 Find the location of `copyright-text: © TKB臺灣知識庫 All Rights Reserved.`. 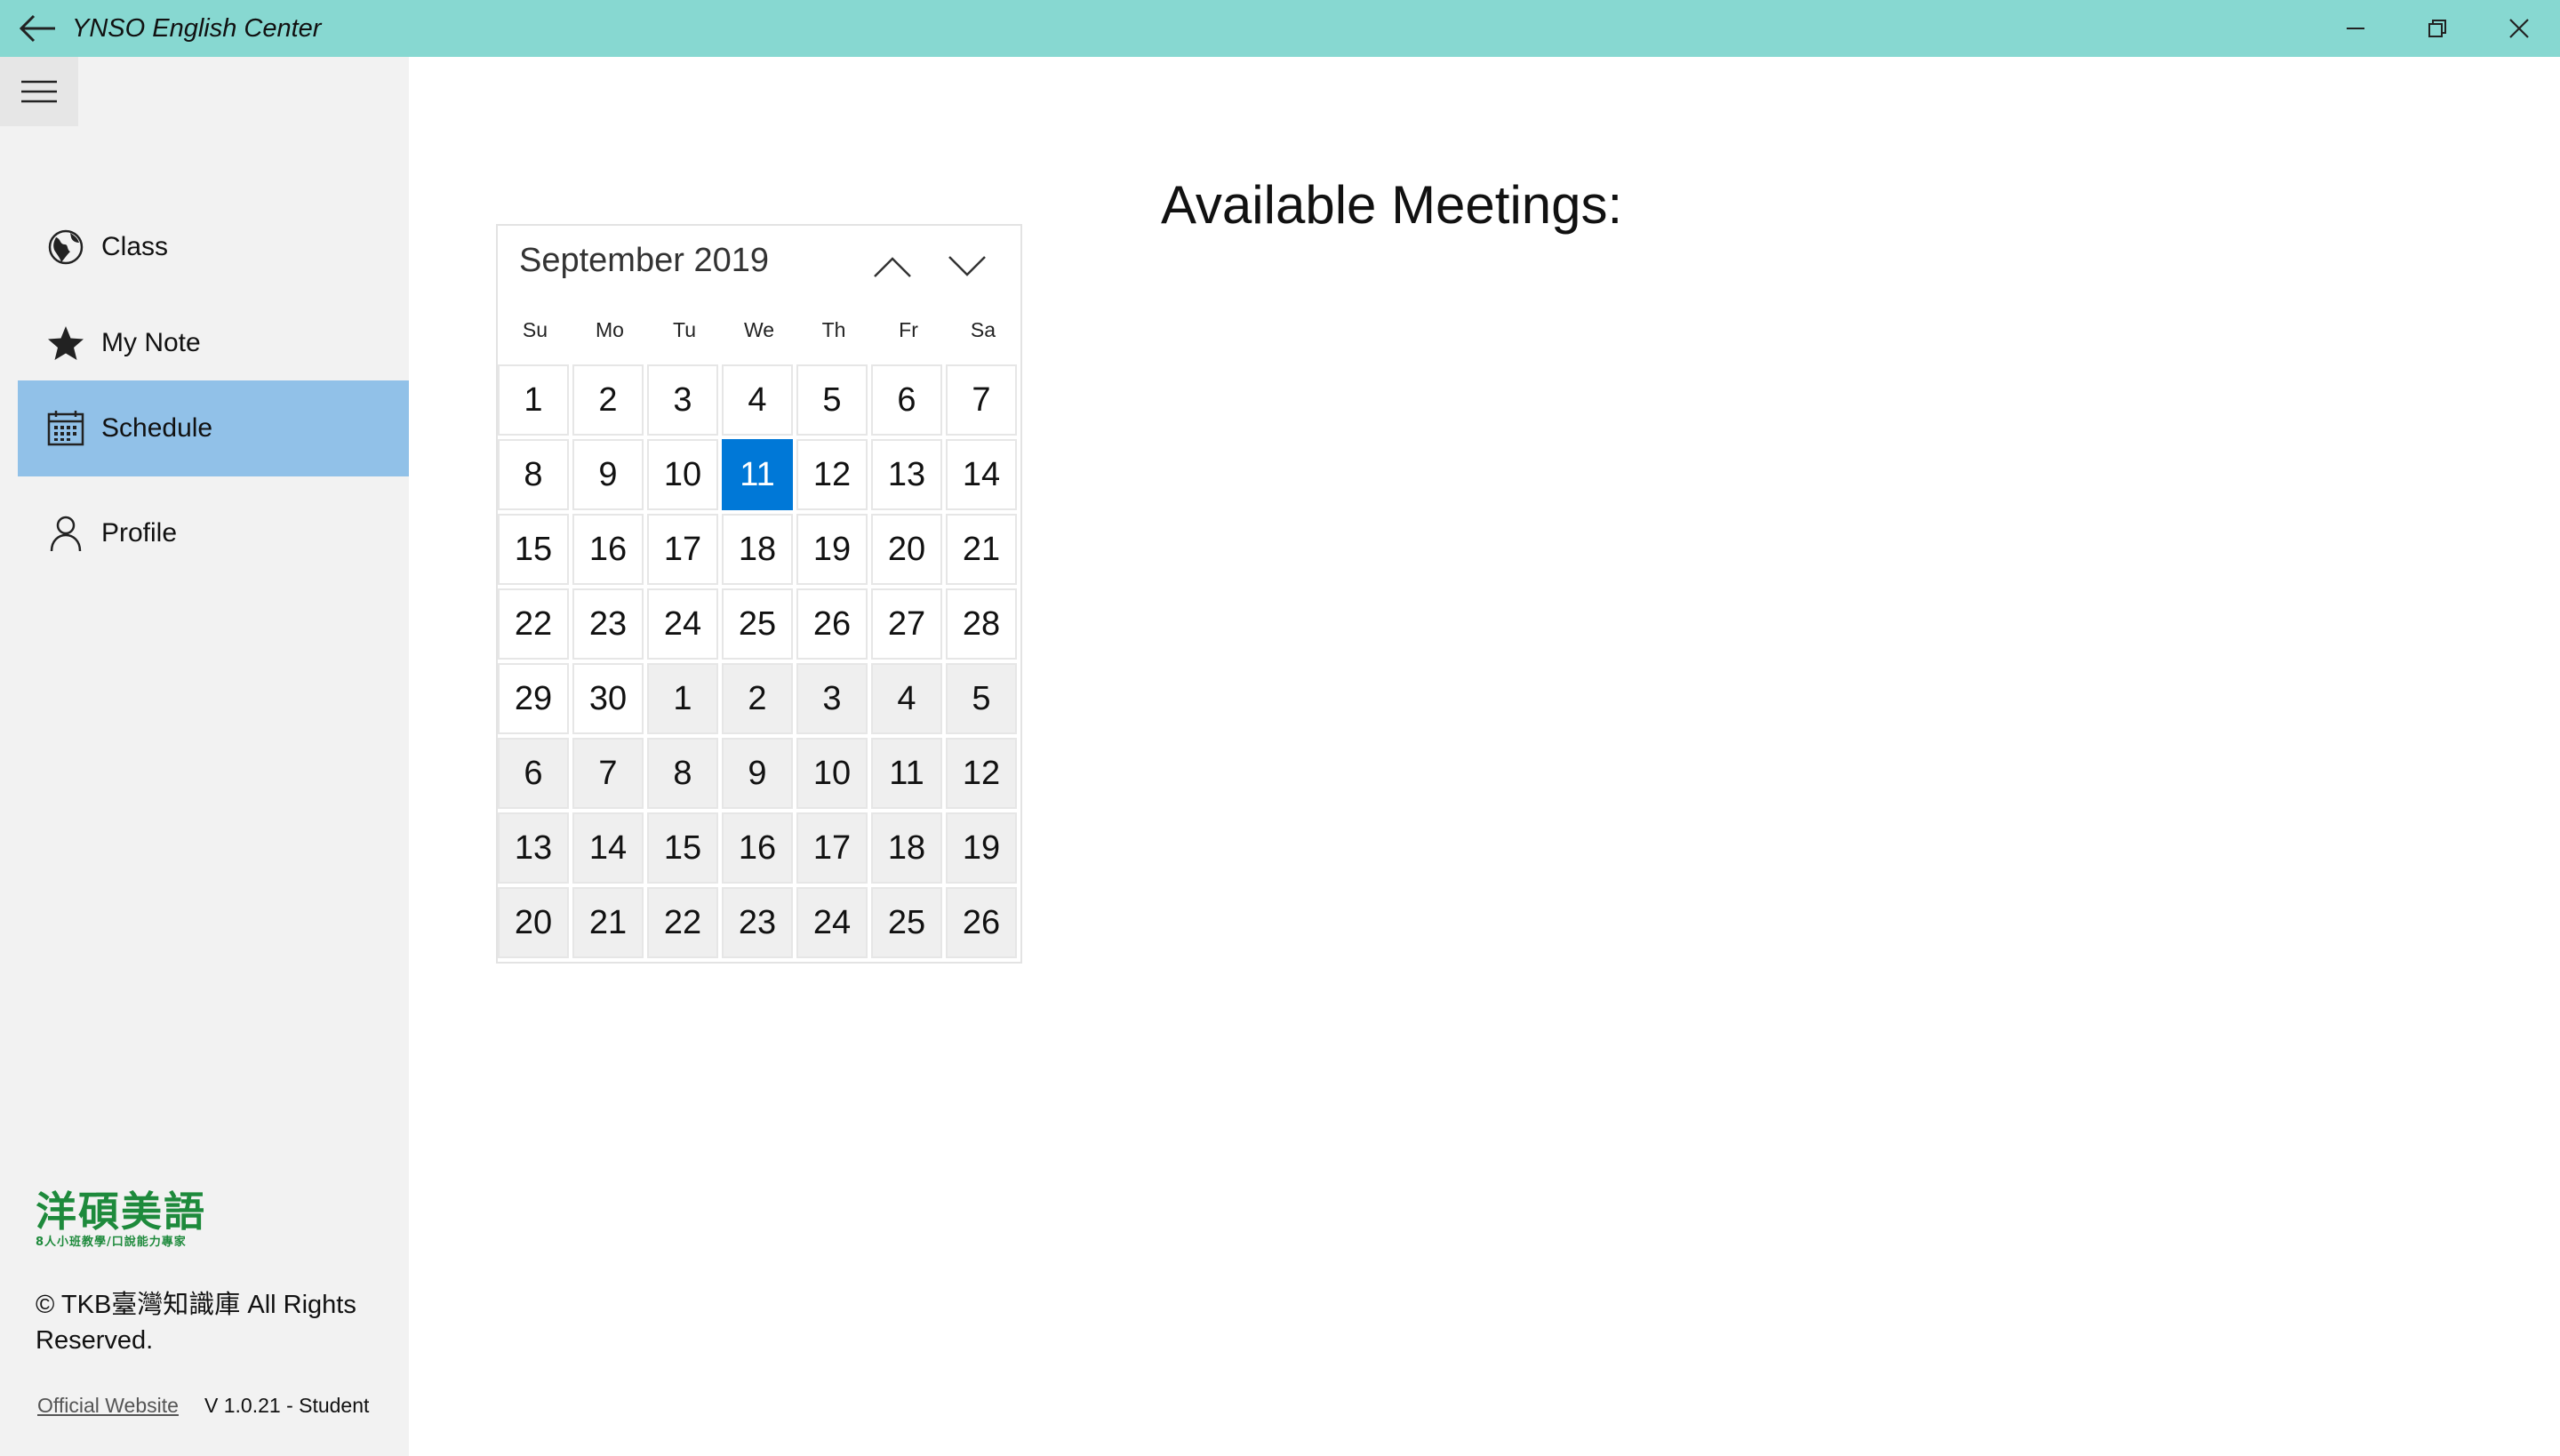

copyright-text: © TKB臺灣知識庫 All Rights Reserved. is located at coordinates (196, 1323).